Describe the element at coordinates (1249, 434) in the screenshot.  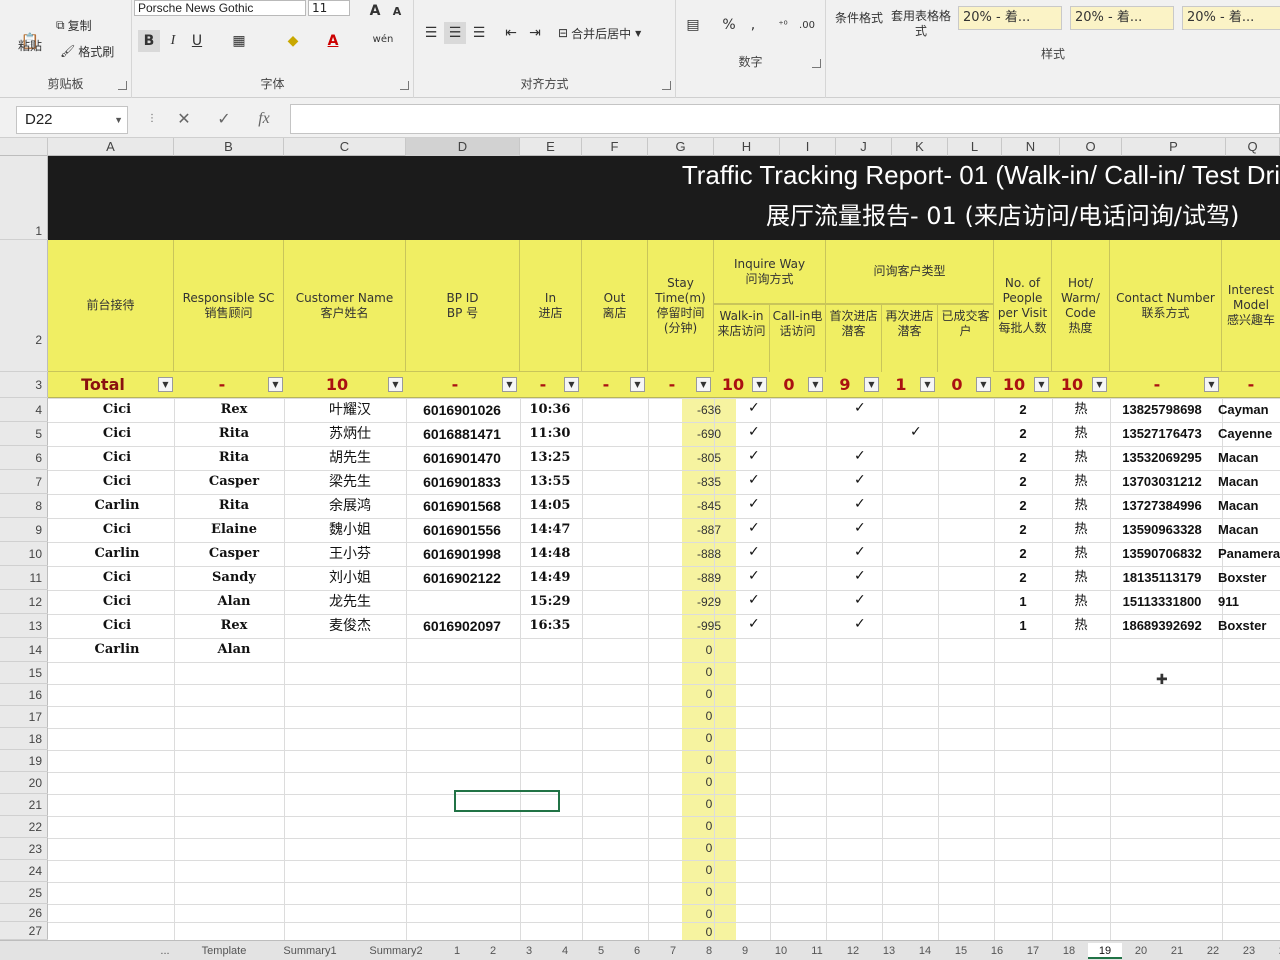
I see `cell-model: Cayenne` at that location.